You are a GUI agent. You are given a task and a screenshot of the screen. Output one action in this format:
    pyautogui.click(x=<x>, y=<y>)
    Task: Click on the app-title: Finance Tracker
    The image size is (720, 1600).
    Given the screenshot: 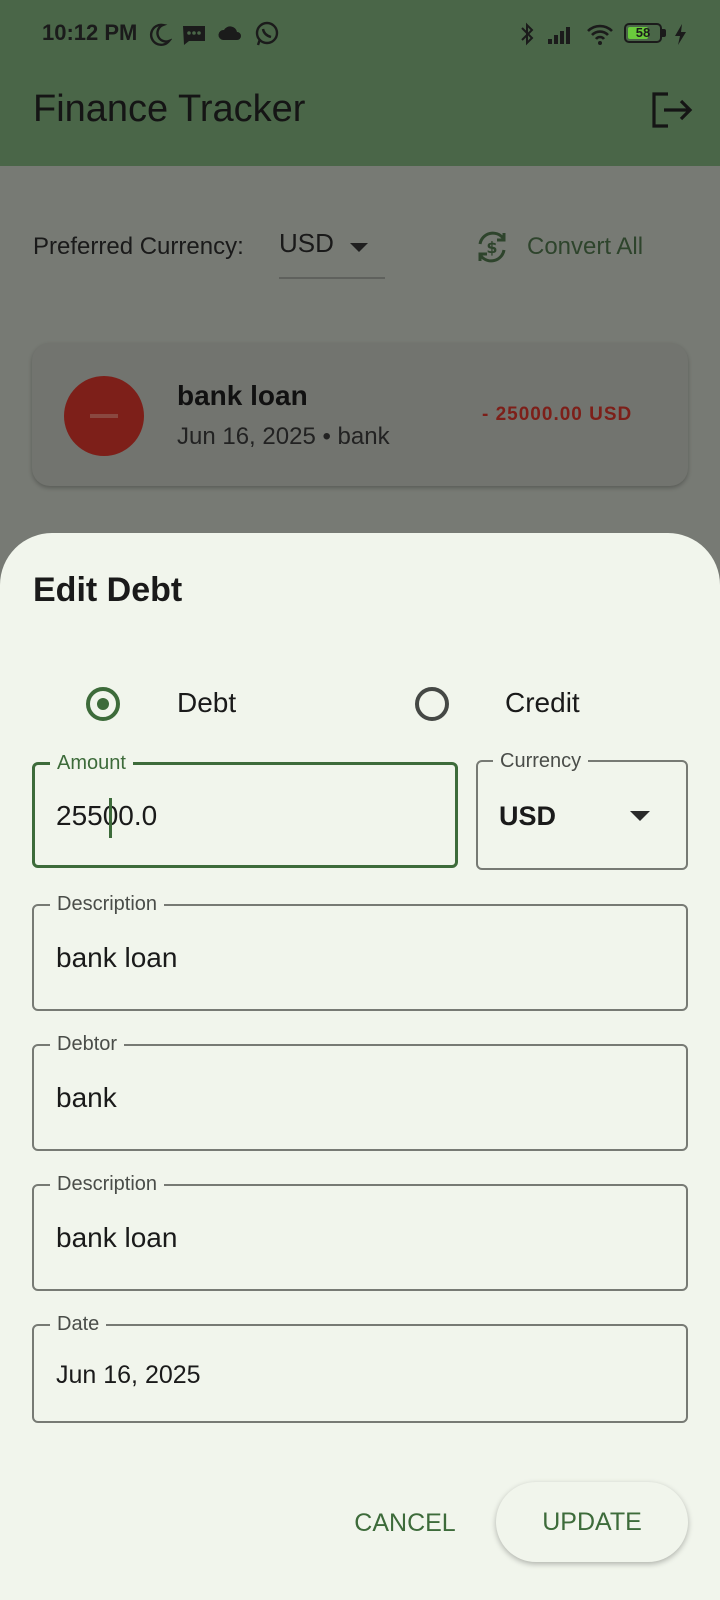 What is the action you would take?
    pyautogui.click(x=169, y=109)
    